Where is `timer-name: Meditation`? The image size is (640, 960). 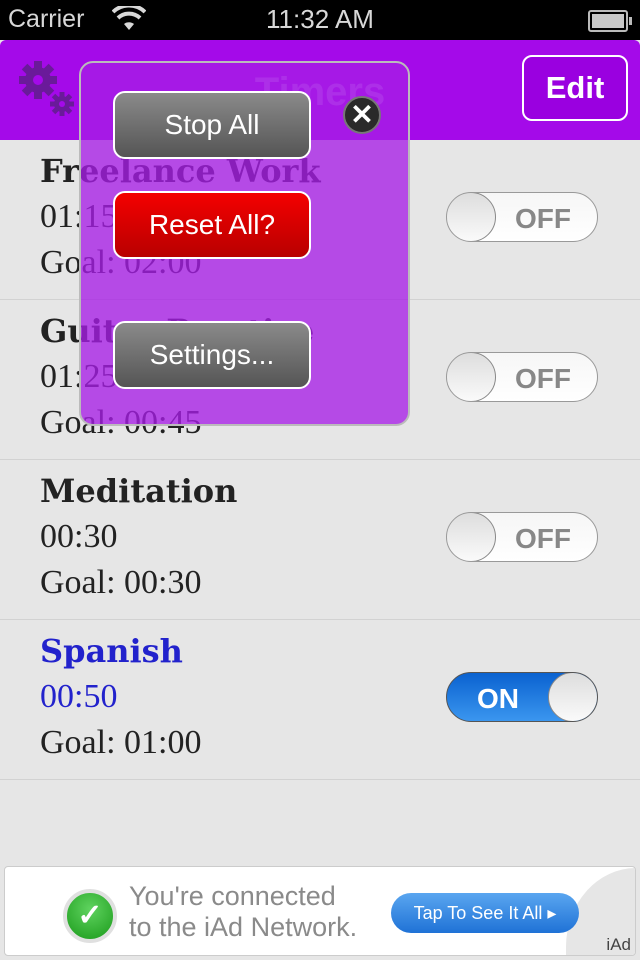 timer-name: Meditation is located at coordinates (139, 491).